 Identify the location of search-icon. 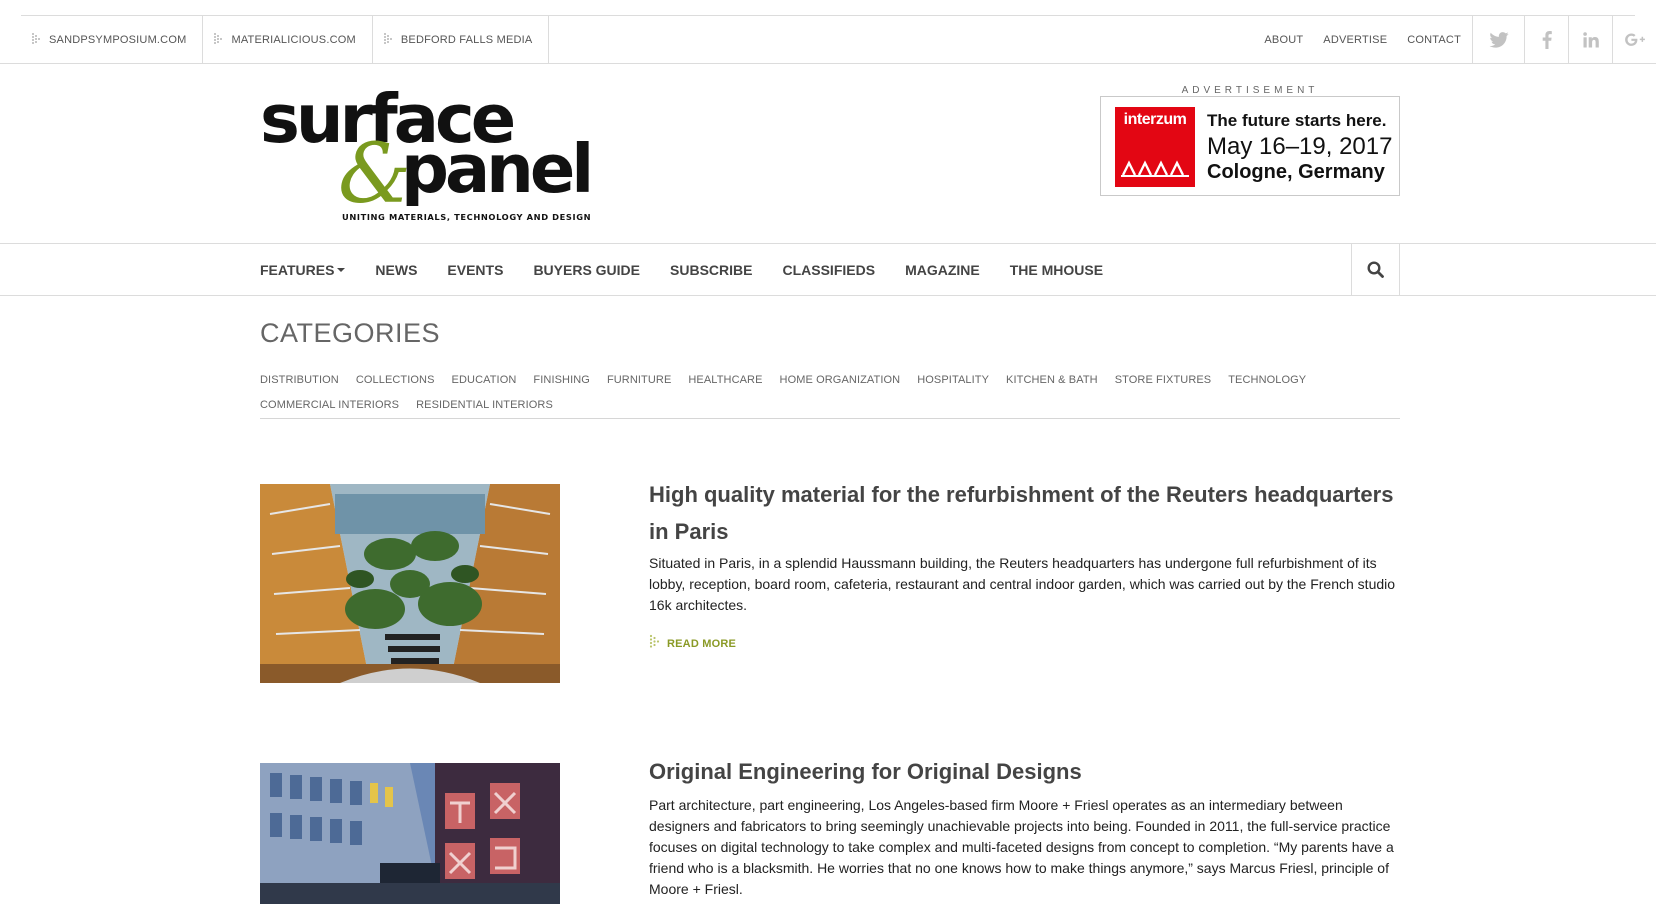
(1375, 269).